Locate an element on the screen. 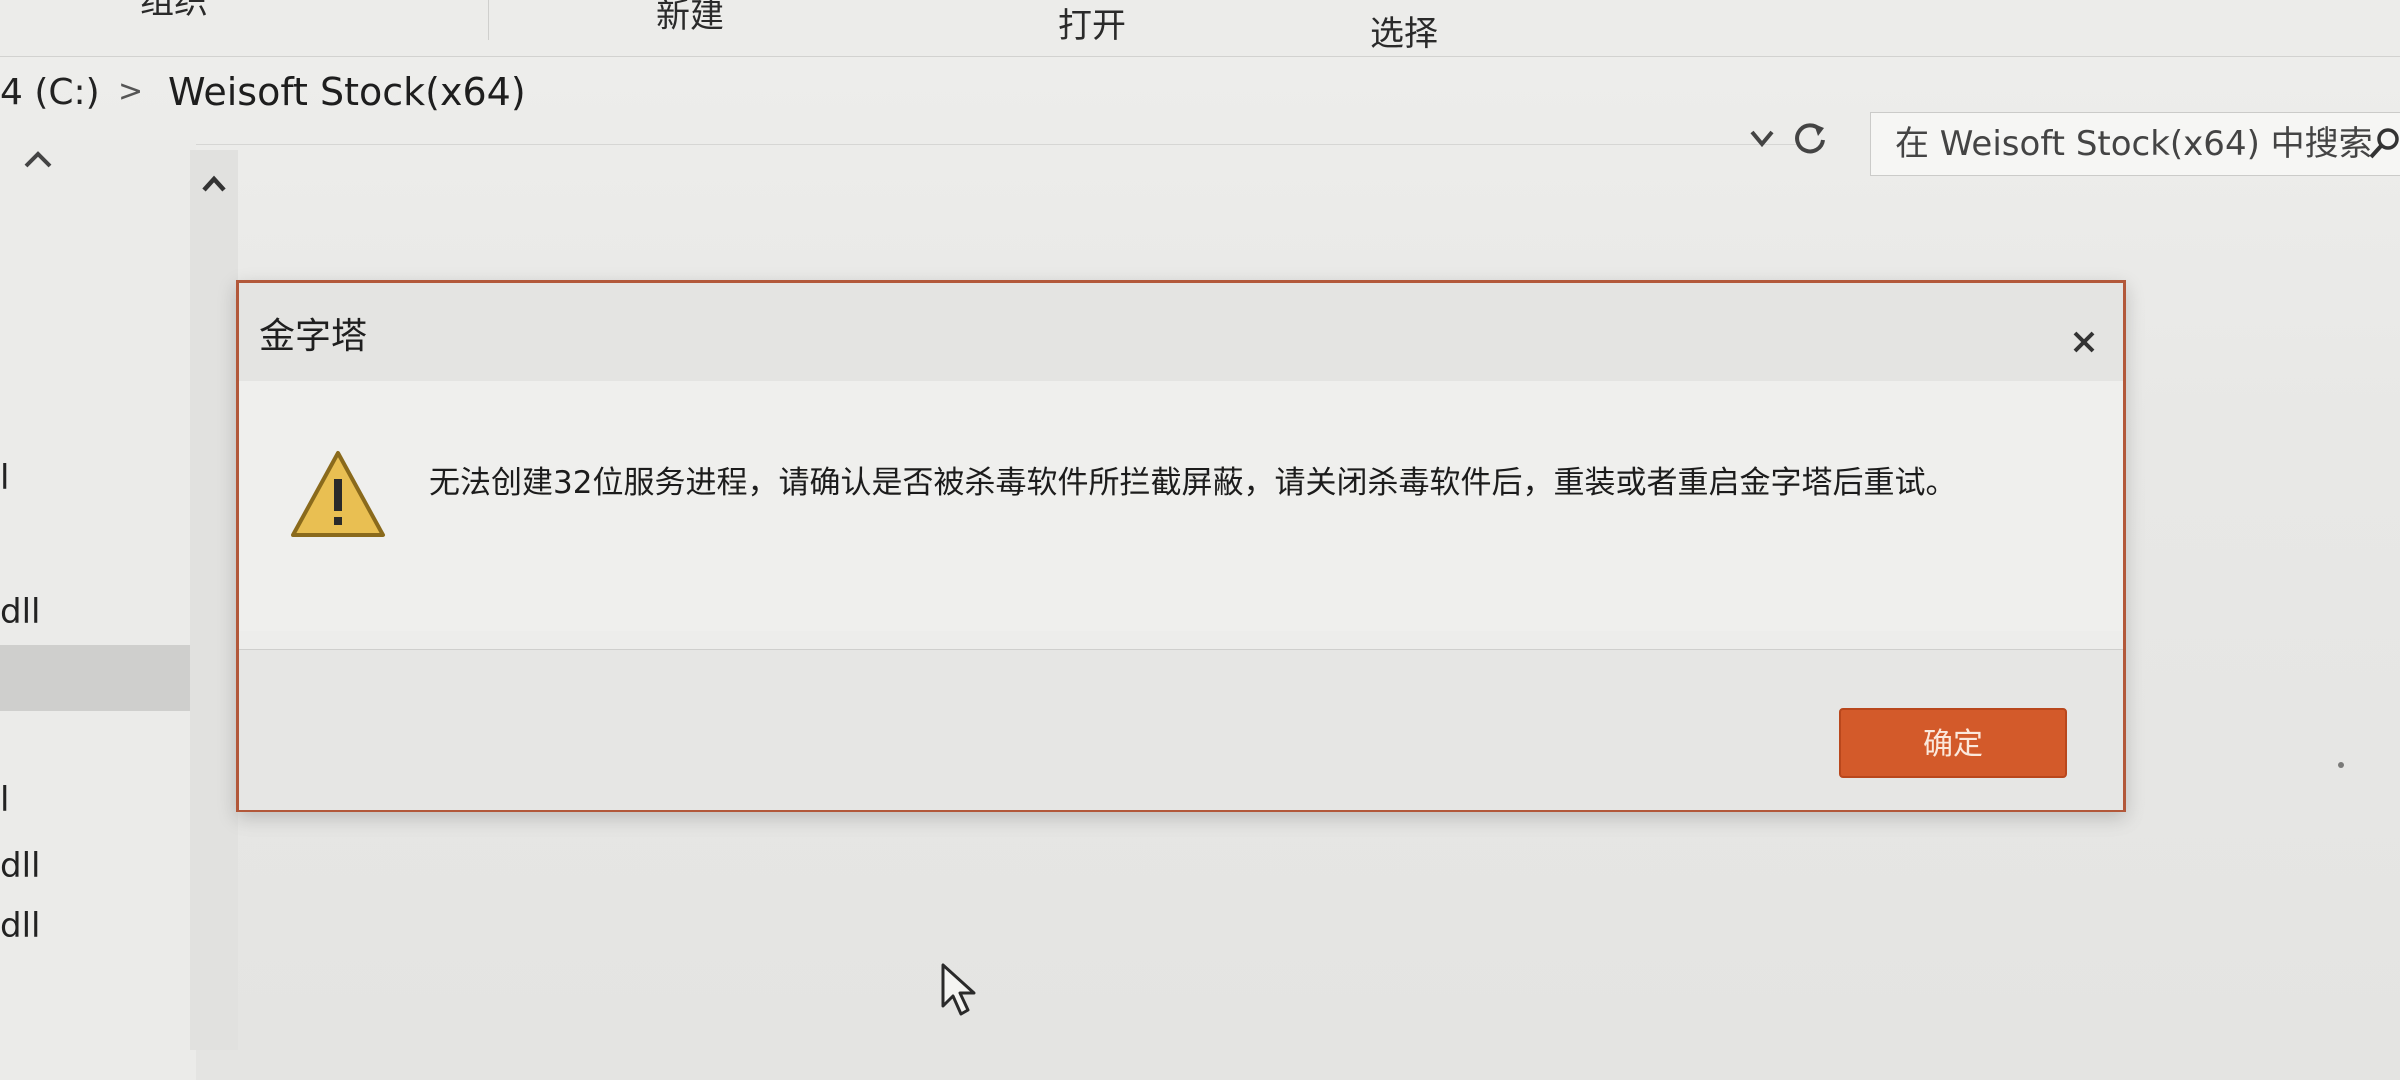  dialog-titlebar: 金字塔 is located at coordinates (1181, 332).